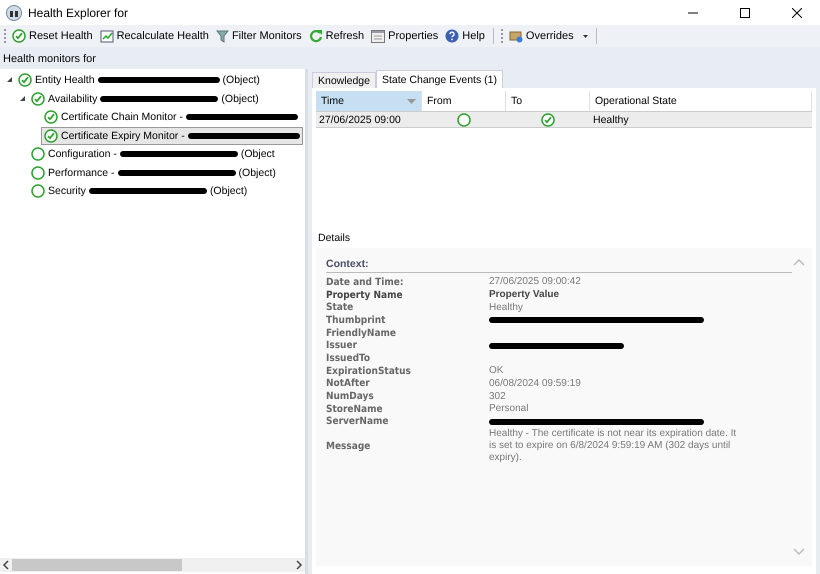  What do you see at coordinates (348, 358) in the screenshot?
I see `property-name: IssuedTo` at bounding box center [348, 358].